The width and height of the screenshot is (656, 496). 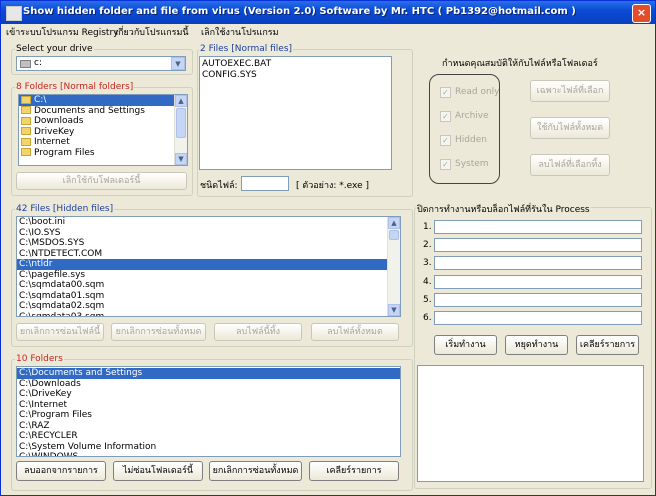 I want to click on list-item: C:\Downloads, so click(x=208, y=384).